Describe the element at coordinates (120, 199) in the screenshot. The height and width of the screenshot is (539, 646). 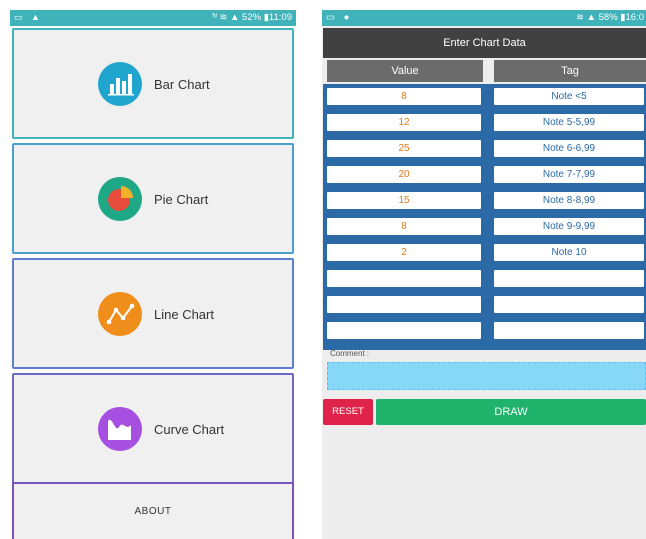
I see `pie-chart-icon` at that location.